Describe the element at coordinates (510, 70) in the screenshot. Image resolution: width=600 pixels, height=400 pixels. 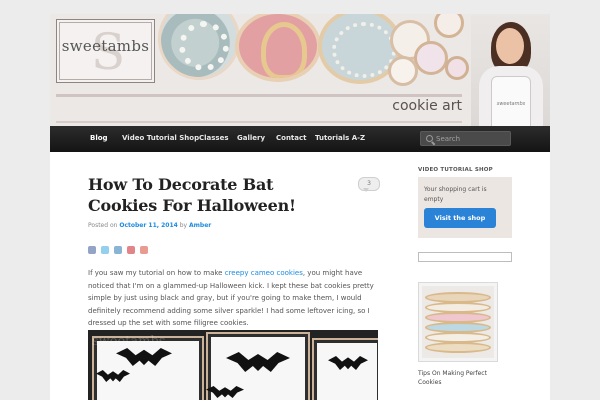
I see `author-portrait: sweetambs` at that location.